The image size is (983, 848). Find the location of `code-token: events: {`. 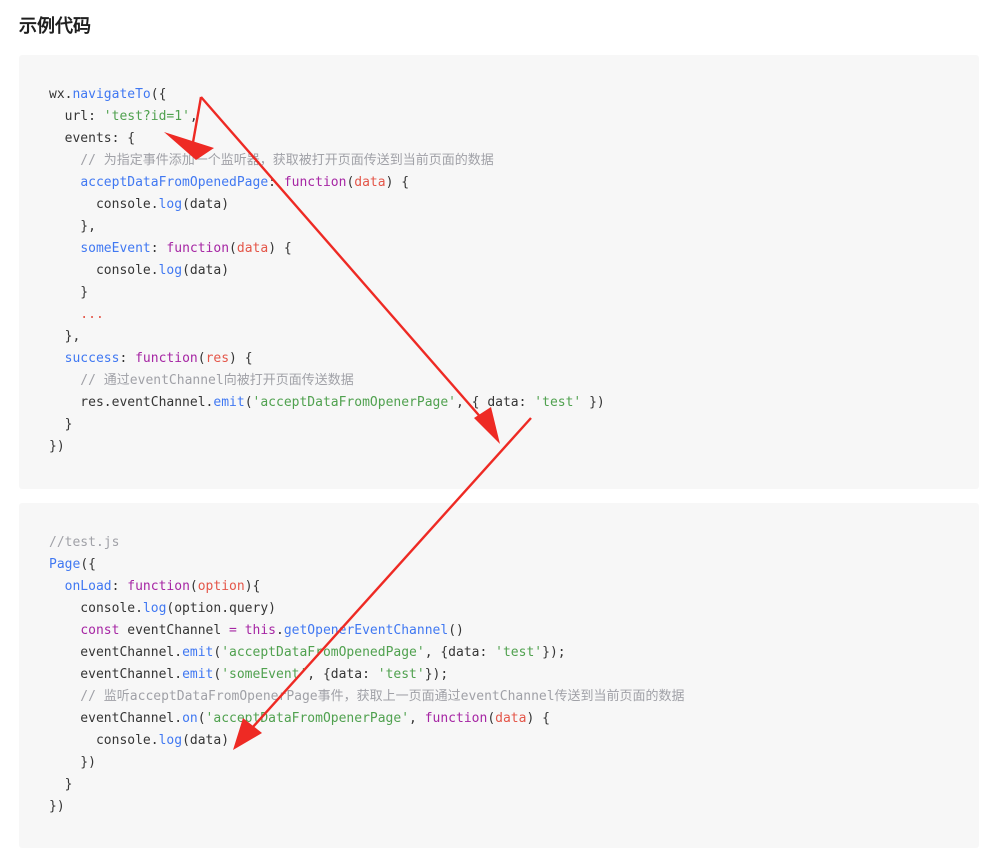

code-token: events: { is located at coordinates (92, 138).